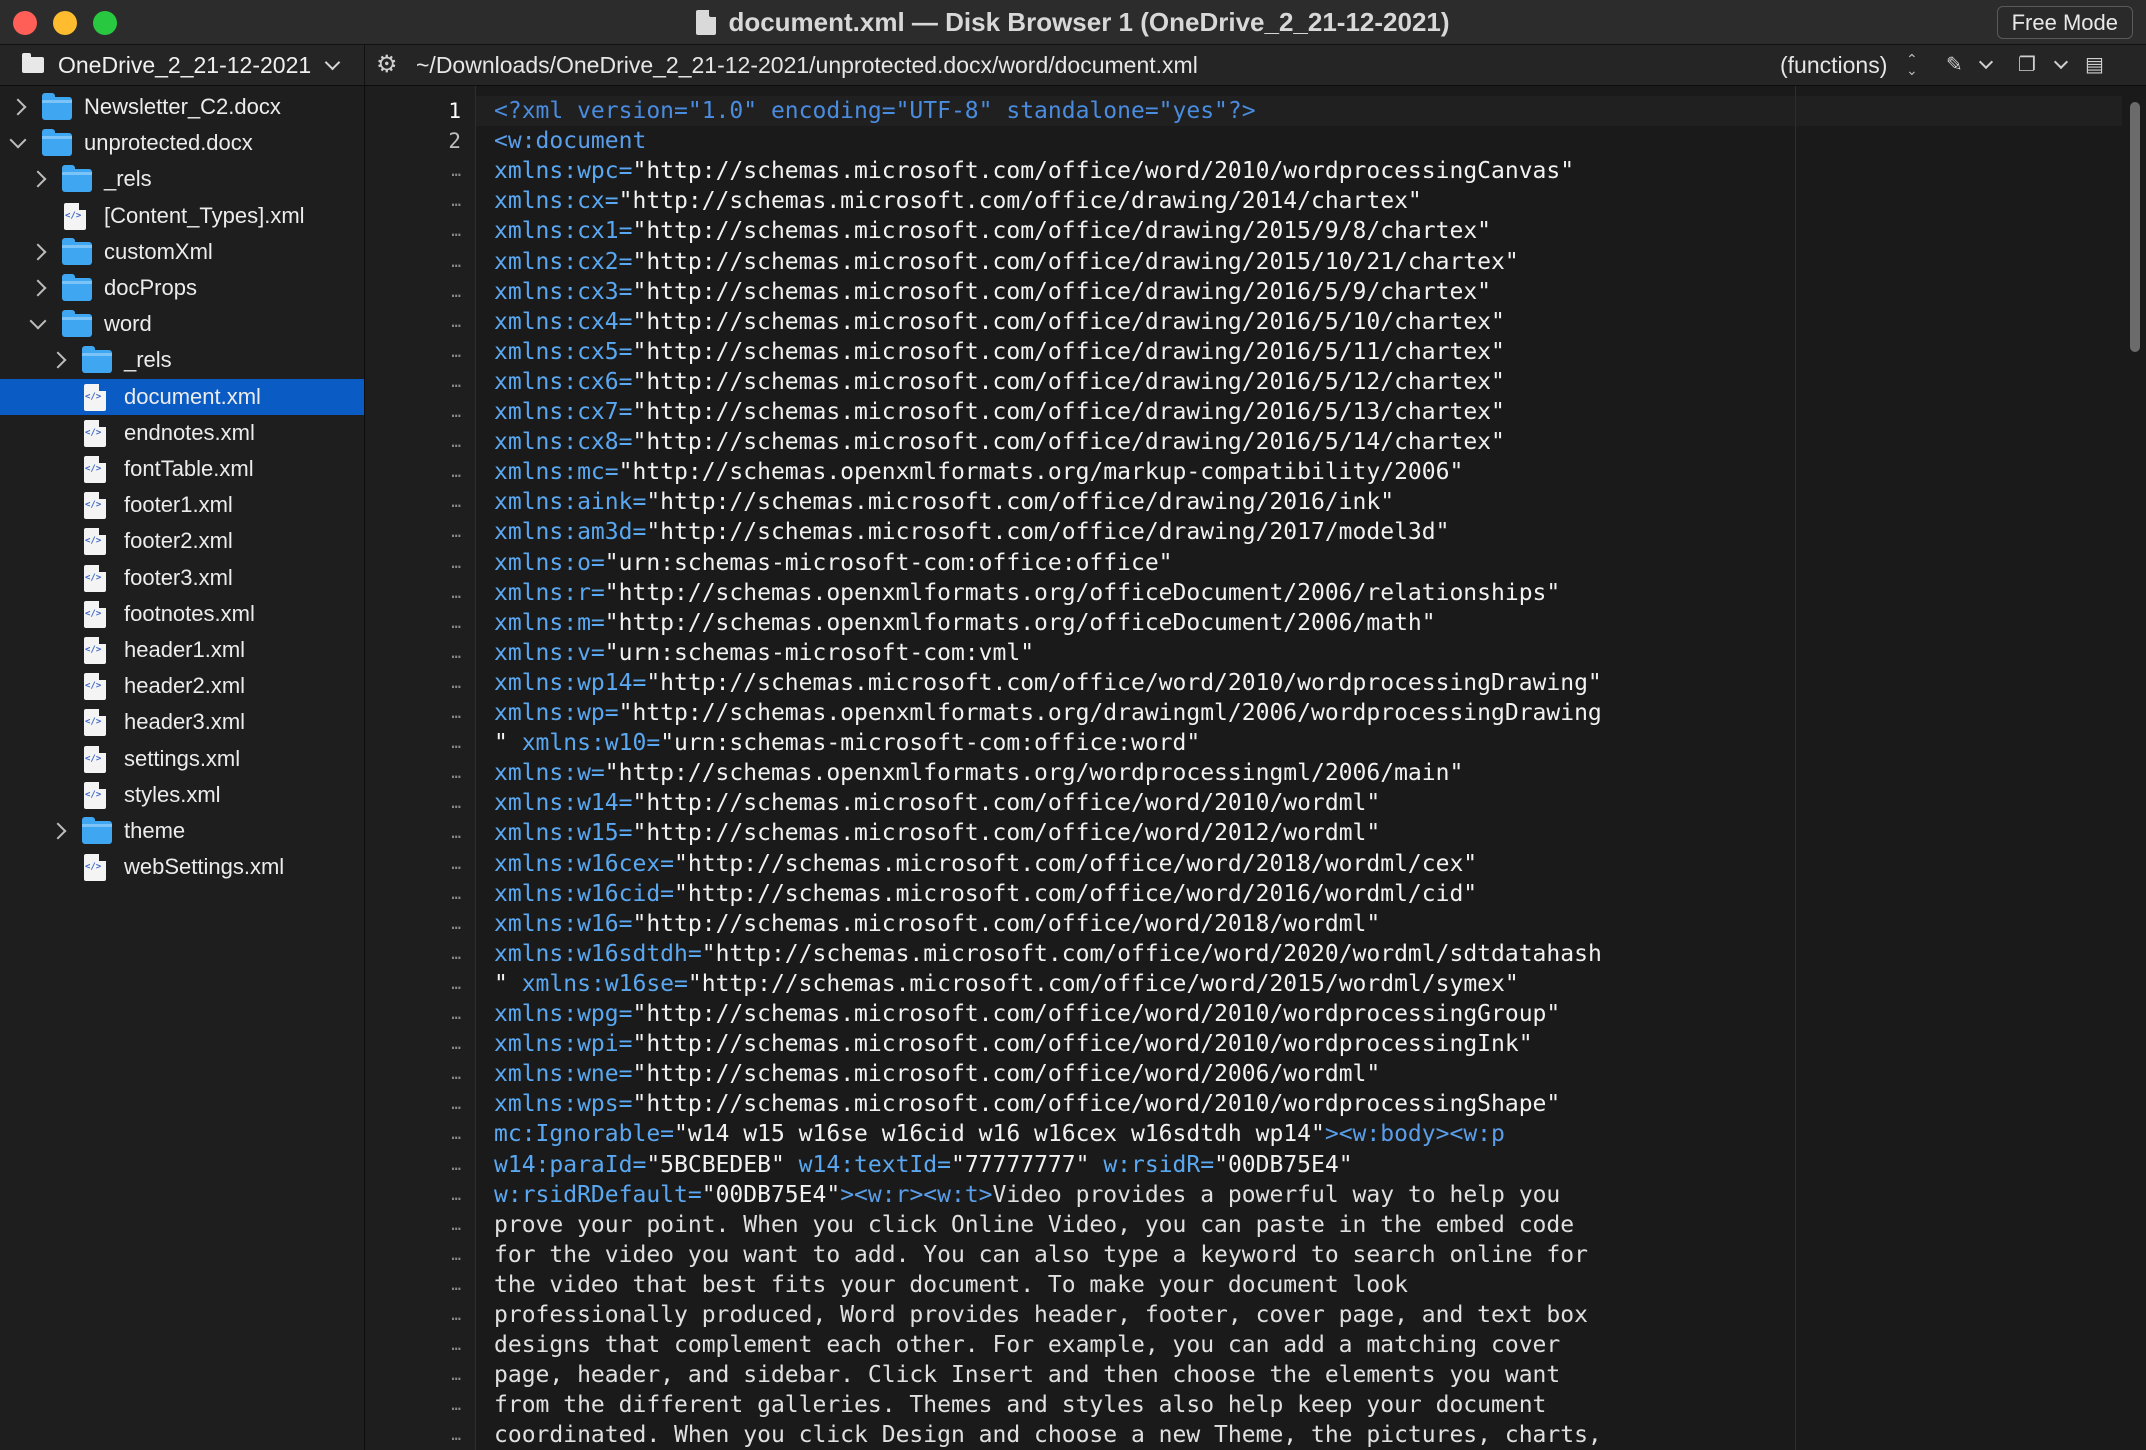 This screenshot has width=2146, height=1450. What do you see at coordinates (2135, 227) in the screenshot?
I see `scroll-thumb` at bounding box center [2135, 227].